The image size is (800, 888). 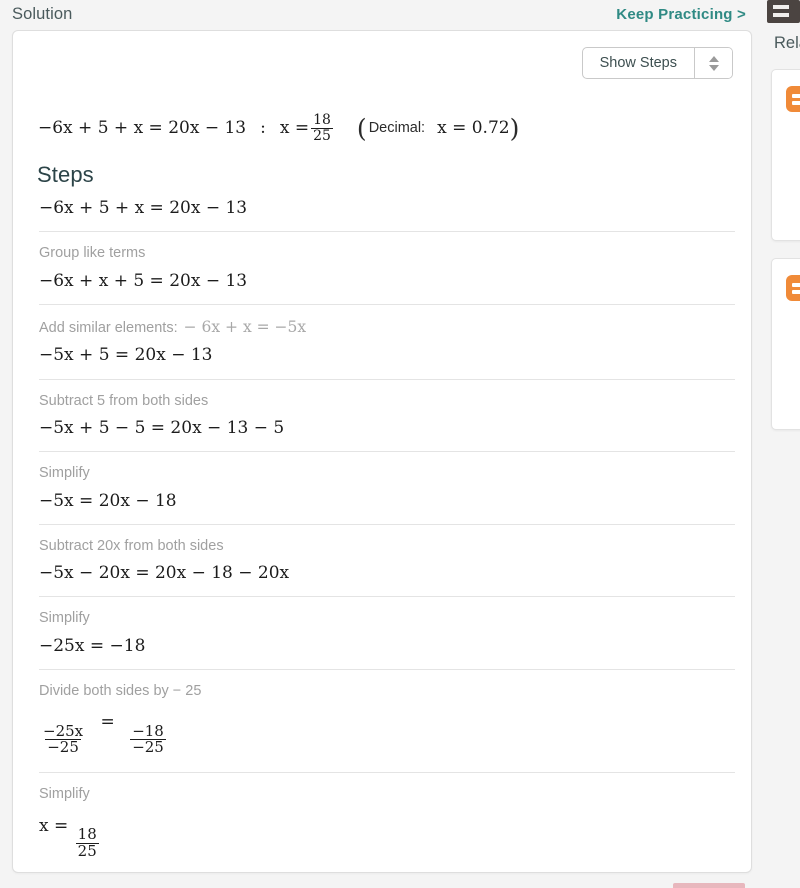 What do you see at coordinates (63, 730) in the screenshot?
I see `fraction-left-numerator: −25x` at bounding box center [63, 730].